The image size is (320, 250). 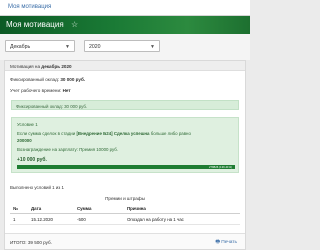 I want to click on year-select-value: 2020, so click(x=95, y=47).